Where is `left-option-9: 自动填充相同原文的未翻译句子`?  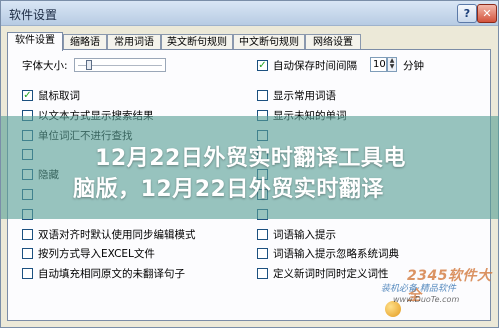
left-option-9: 自动填充相同原文的未翻译句子 is located at coordinates (103, 273).